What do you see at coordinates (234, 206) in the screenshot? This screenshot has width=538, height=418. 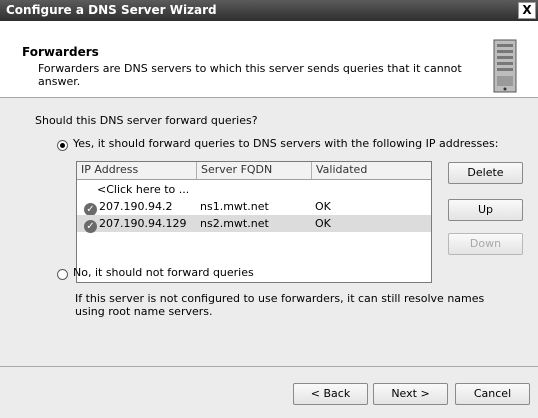 I see `row-fqdn: ns1.mwt.net` at bounding box center [234, 206].